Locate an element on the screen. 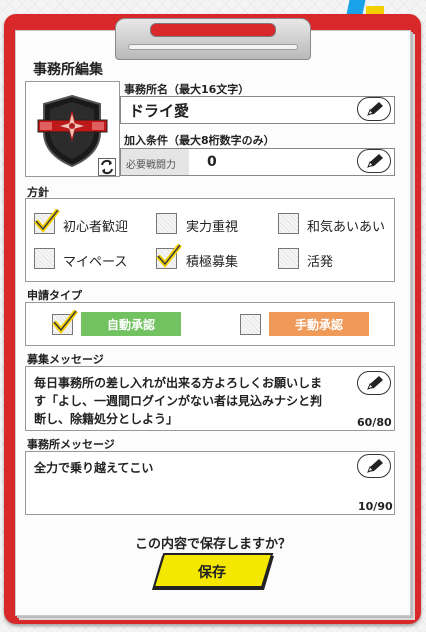 The image size is (426, 632). policy-checkbox-mypace is located at coordinates (44, 258).